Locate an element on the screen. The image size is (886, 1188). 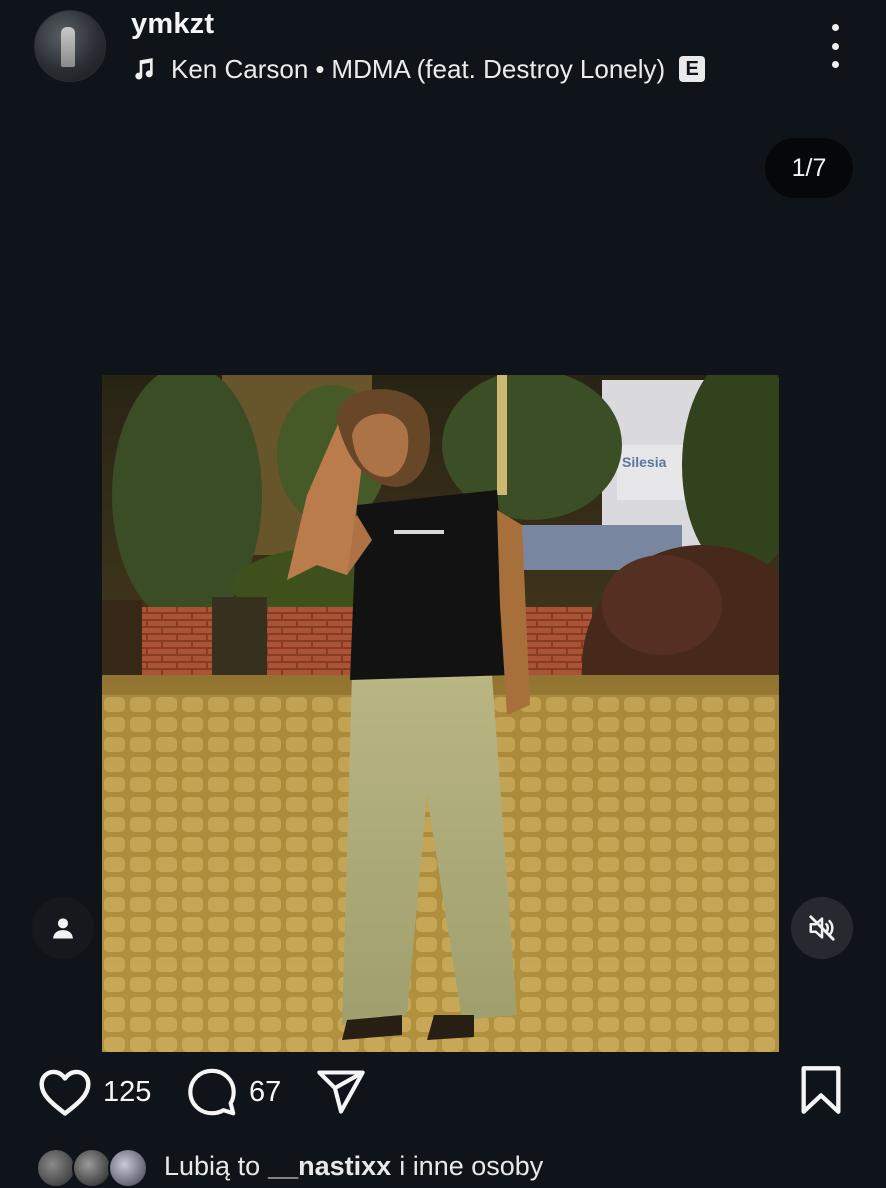
bookmark-icon is located at coordinates (821, 1090).